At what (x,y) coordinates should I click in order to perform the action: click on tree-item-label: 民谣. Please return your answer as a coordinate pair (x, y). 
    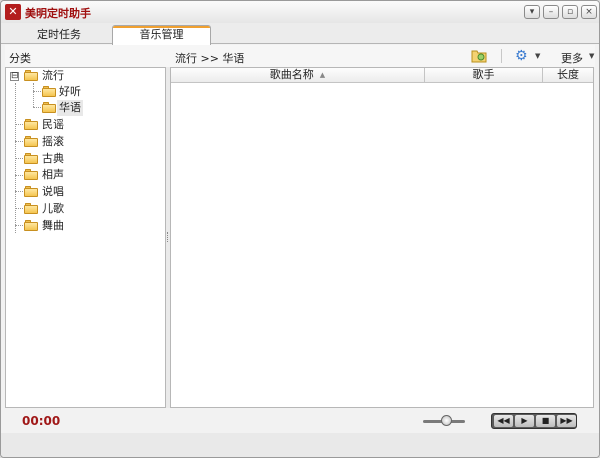
    Looking at the image, I should click on (53, 124).